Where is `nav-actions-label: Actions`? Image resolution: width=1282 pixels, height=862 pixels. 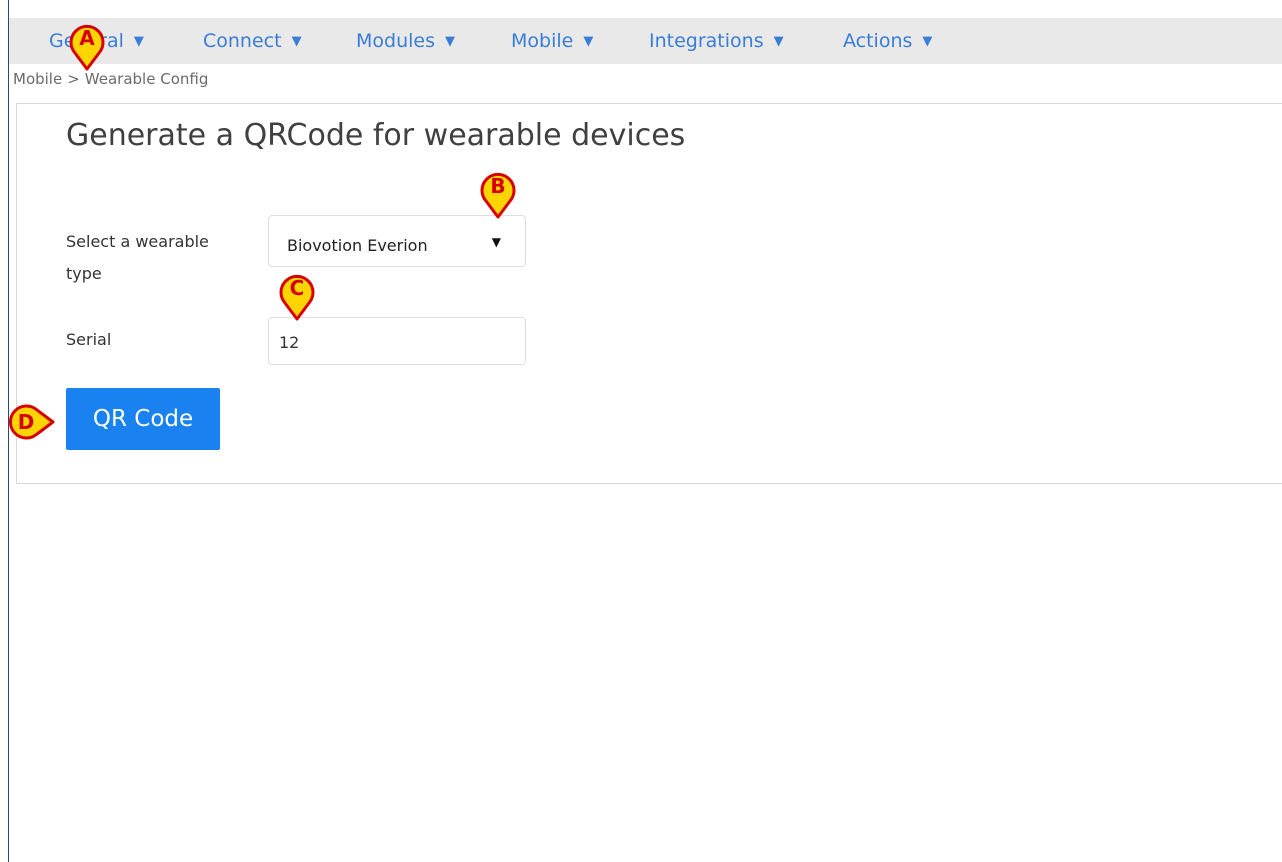 nav-actions-label: Actions is located at coordinates (878, 41).